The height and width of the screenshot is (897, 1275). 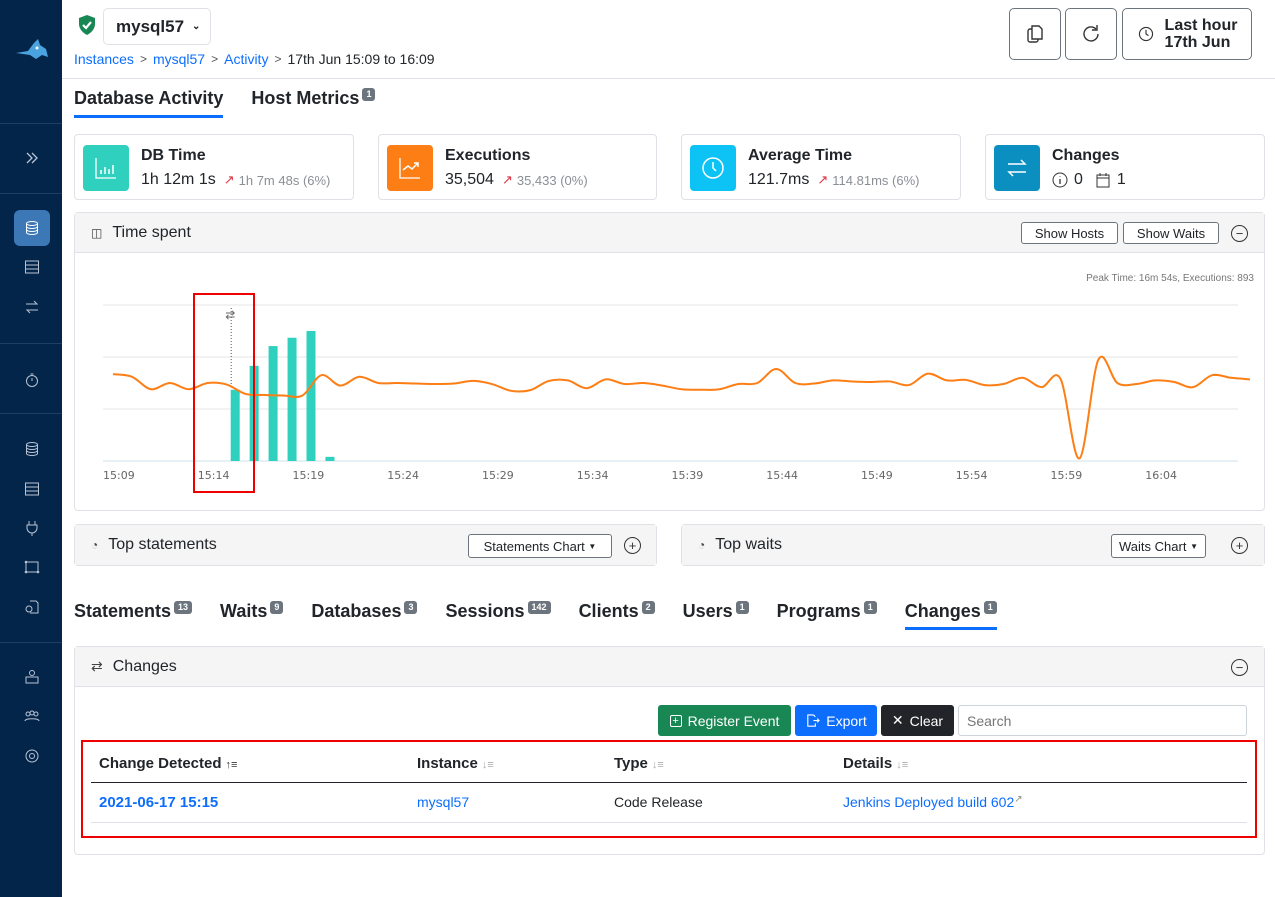 I want to click on tab-databases: Databases 3, so click(x=364, y=615).